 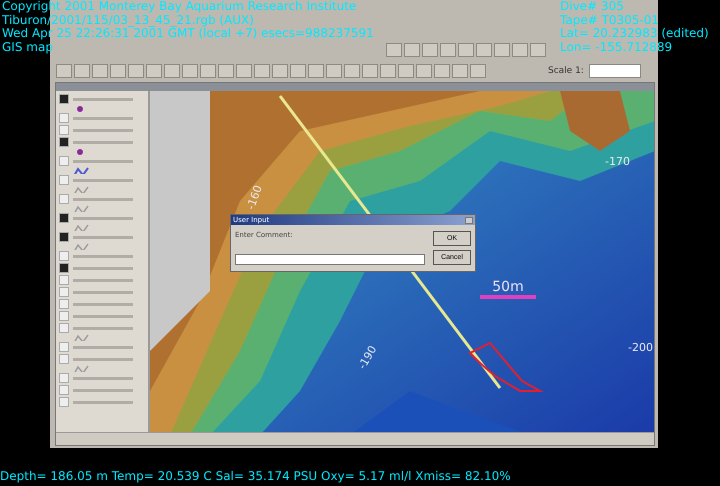 I want to click on scale-bar, so click(x=508, y=297).